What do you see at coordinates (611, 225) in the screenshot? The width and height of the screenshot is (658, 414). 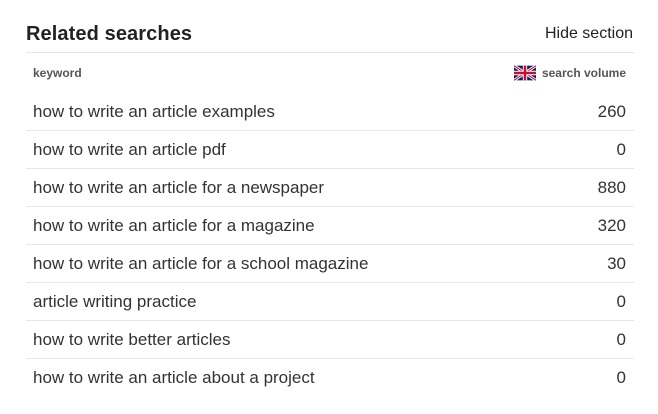 I see `search-volume-value: 320` at bounding box center [611, 225].